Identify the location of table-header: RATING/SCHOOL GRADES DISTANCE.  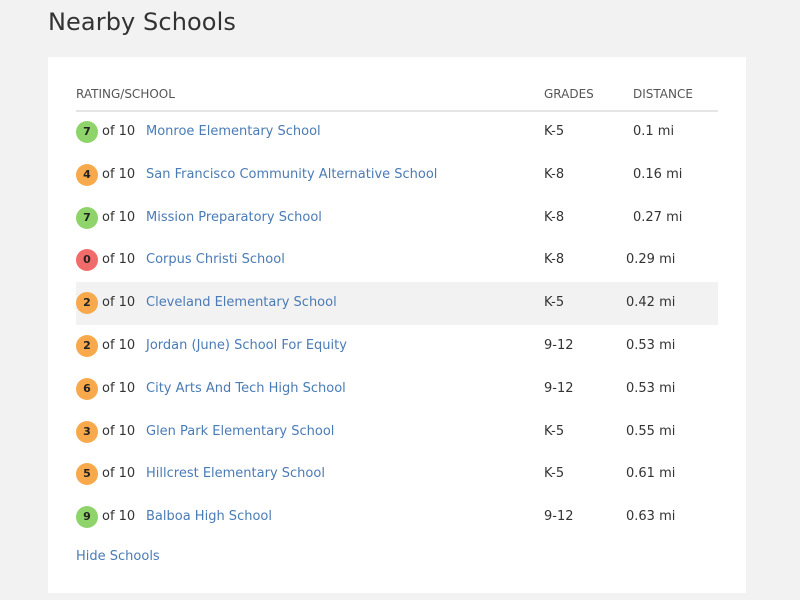
(397, 96).